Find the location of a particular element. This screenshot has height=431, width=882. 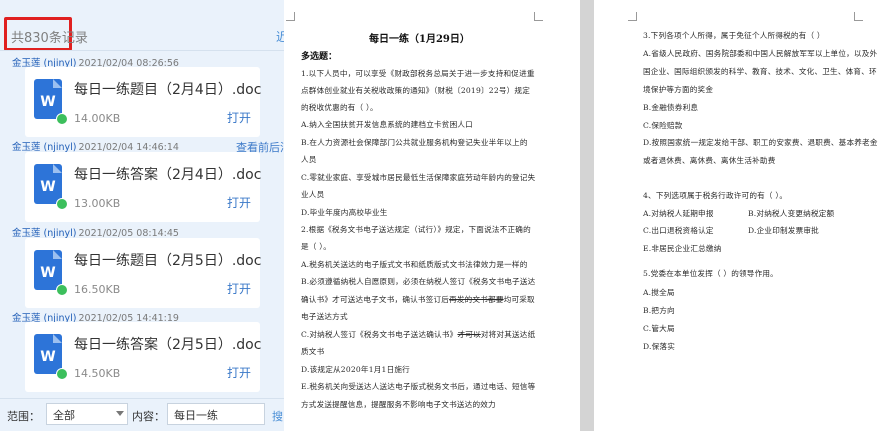

doc-line: C.保险赔款 is located at coordinates (663, 125).